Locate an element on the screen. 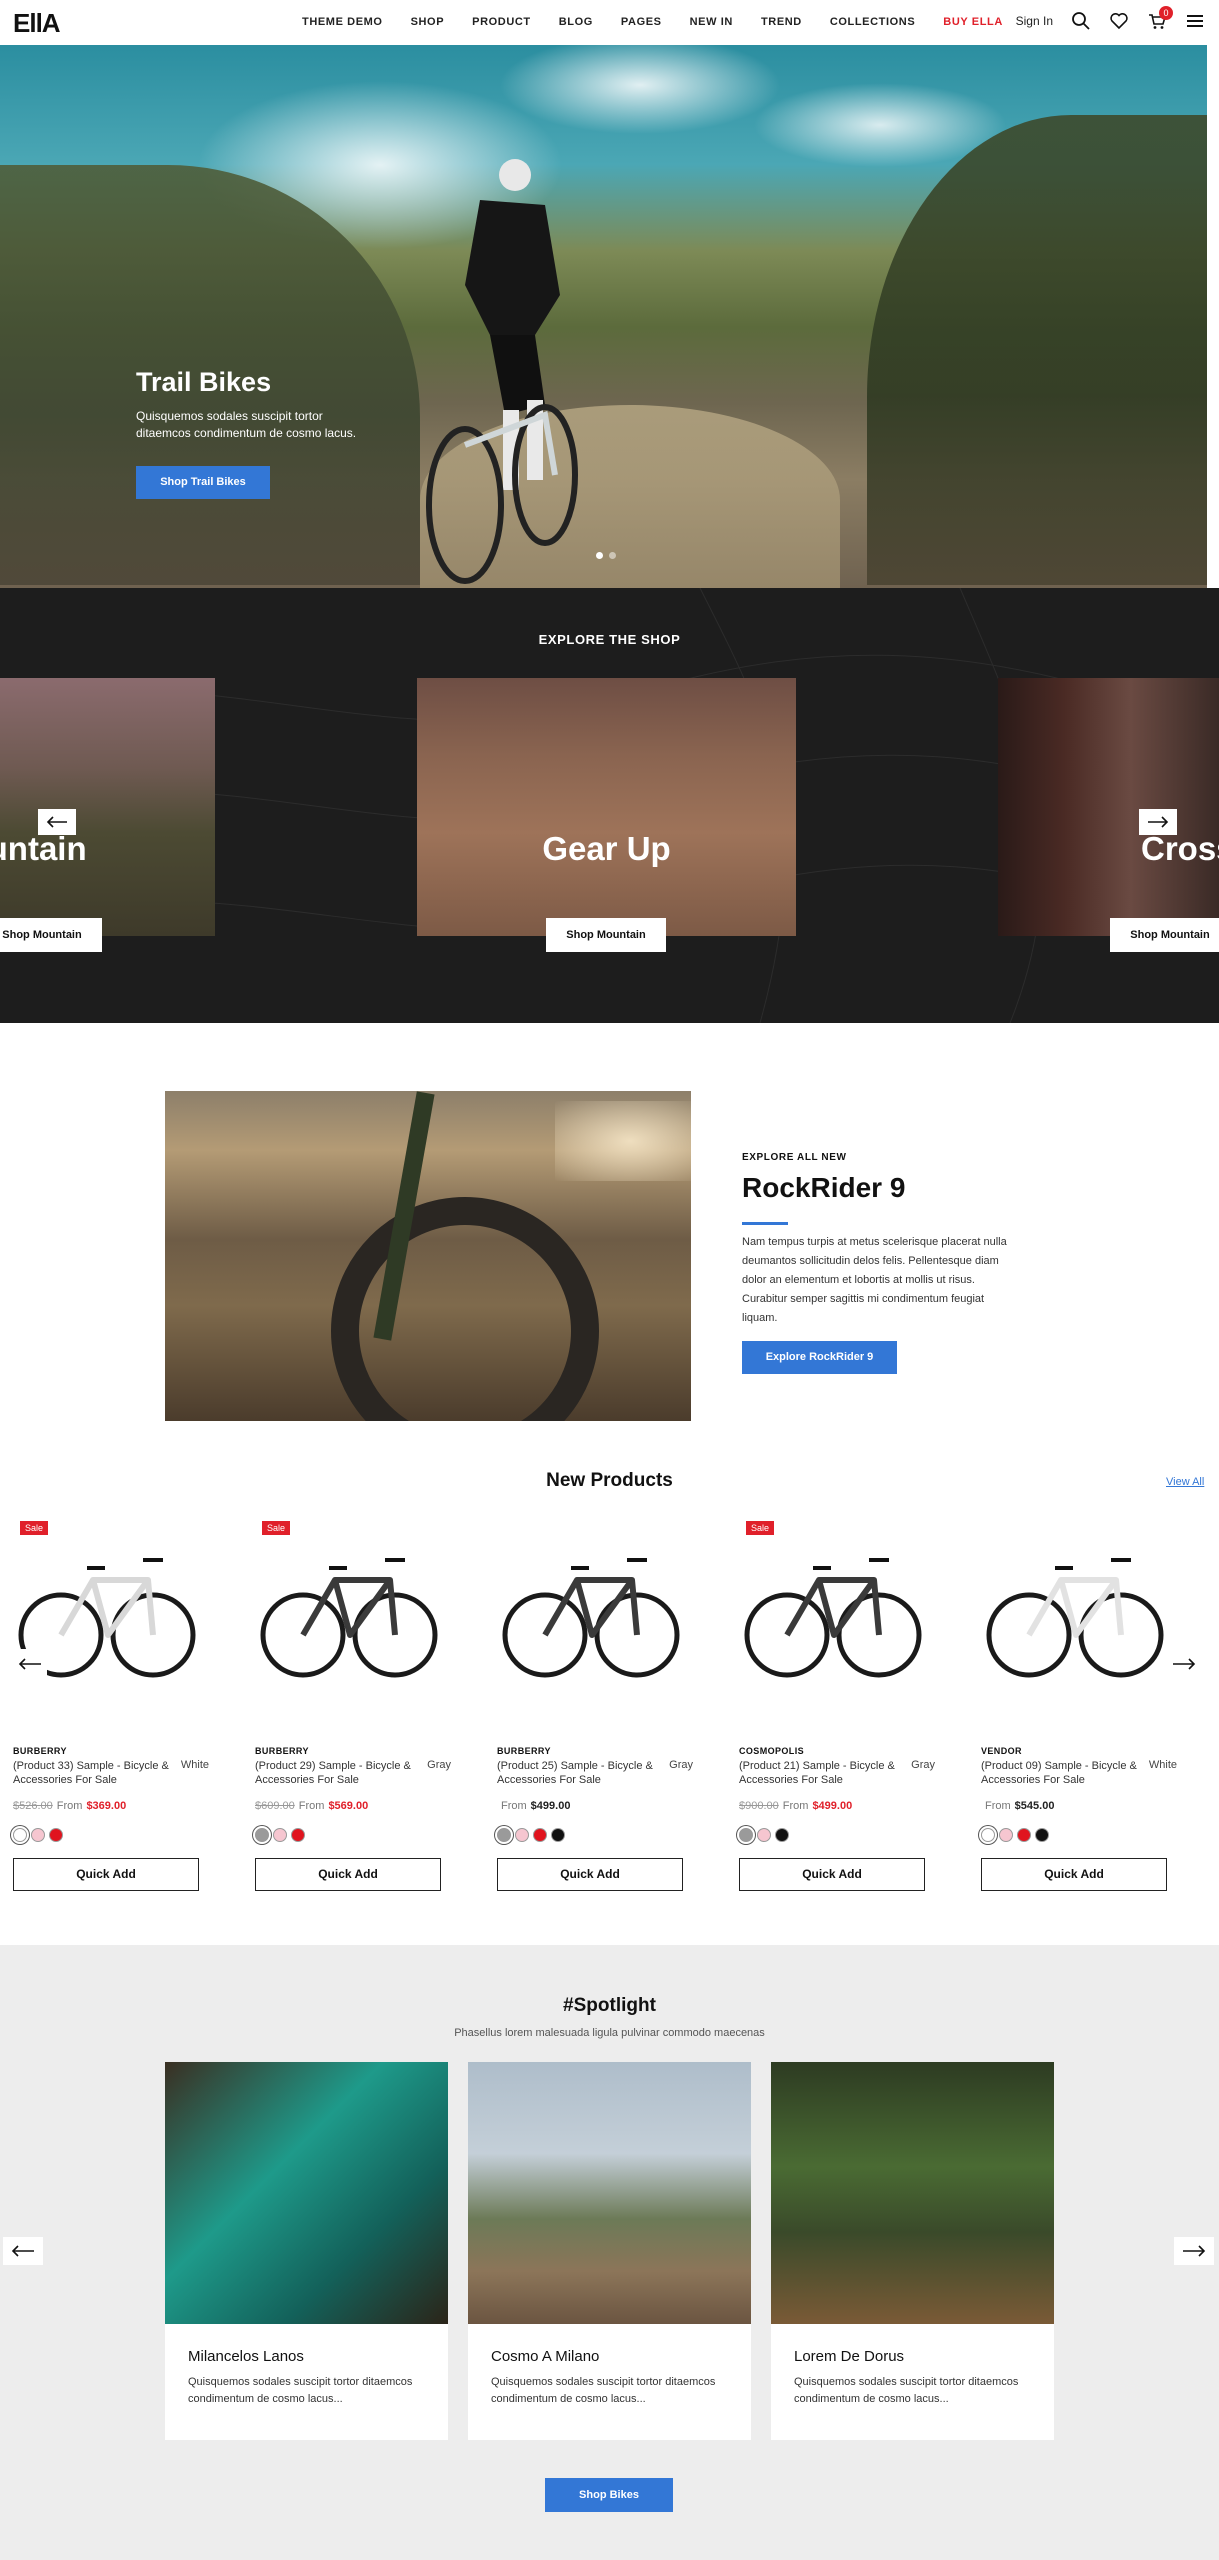 The width and height of the screenshot is (1219, 2560). explore-prev-arrow is located at coordinates (57, 822).